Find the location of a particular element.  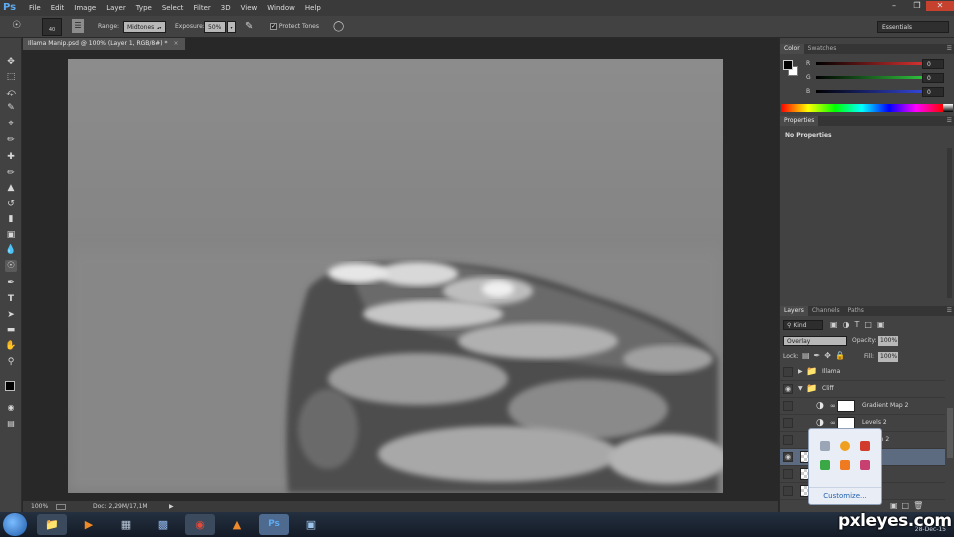

layers-bottom-buttons: ▣□🗑 is located at coordinates (908, 505).